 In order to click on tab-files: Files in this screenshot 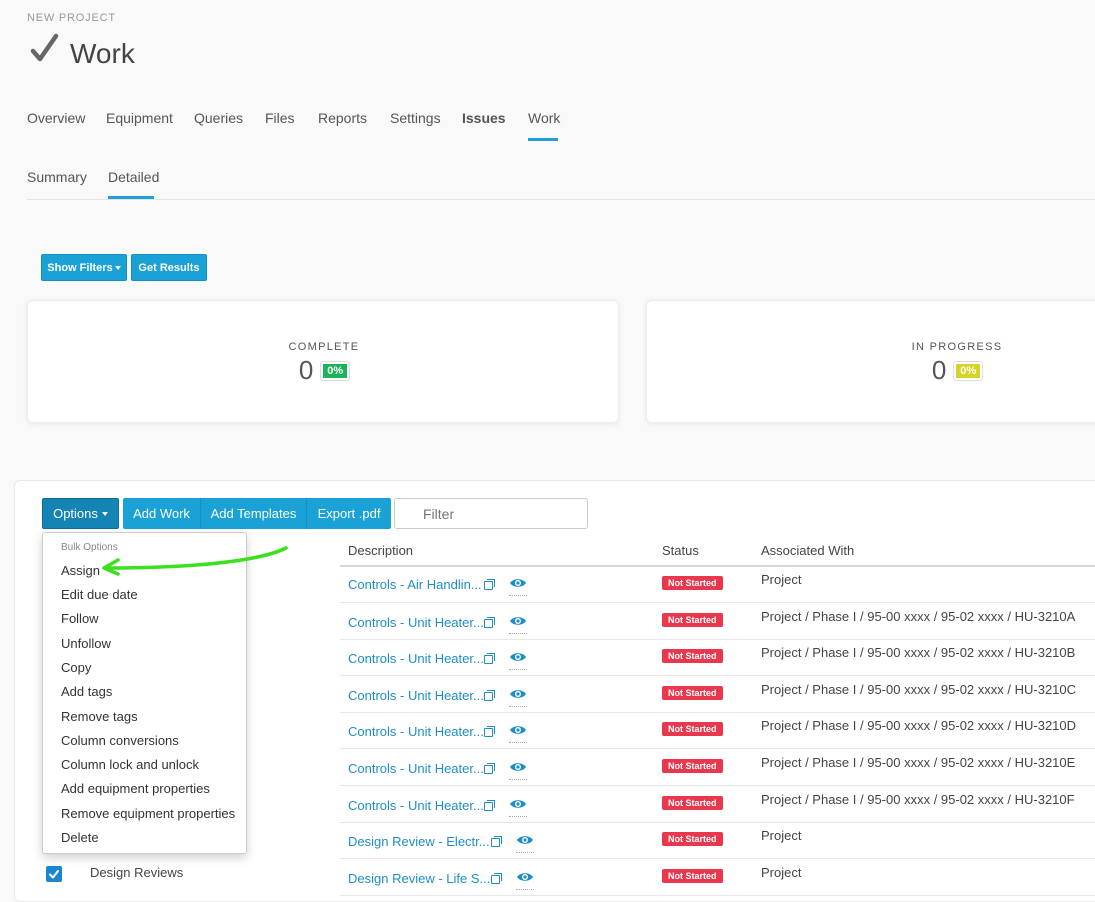, I will do `click(280, 118)`.